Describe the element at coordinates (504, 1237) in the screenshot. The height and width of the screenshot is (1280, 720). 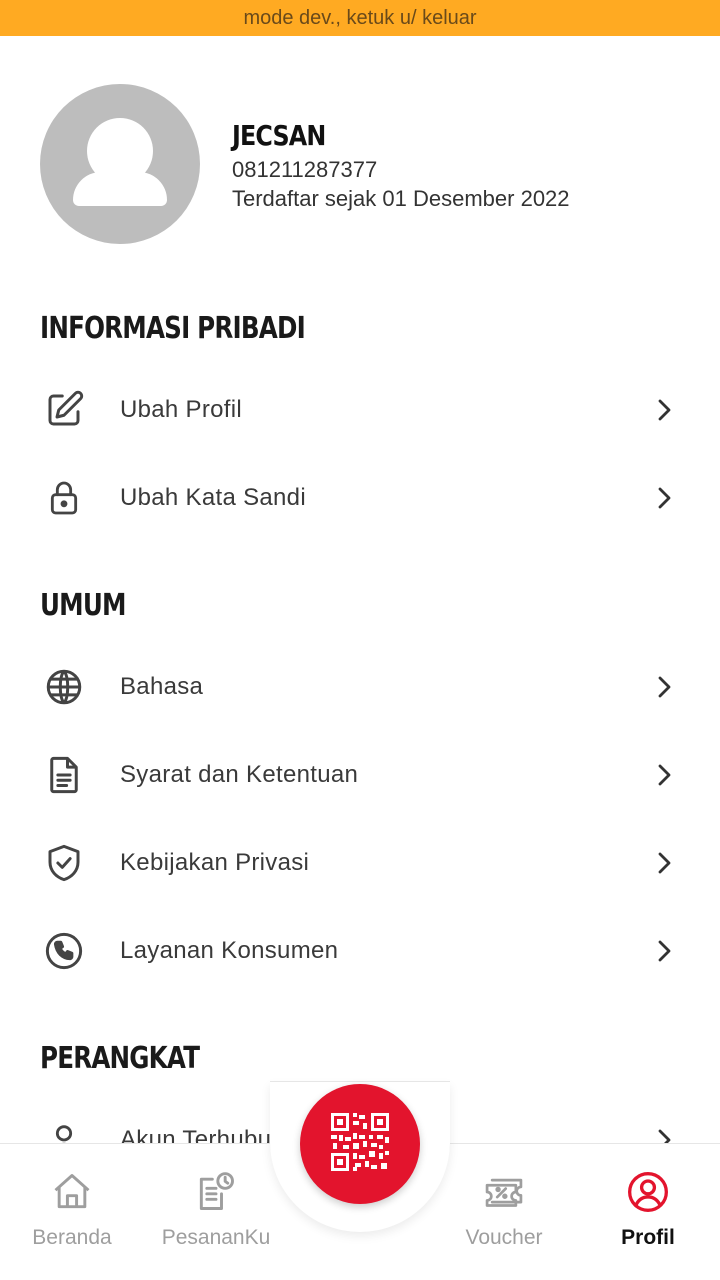
I see `nav-label: Voucher` at that location.